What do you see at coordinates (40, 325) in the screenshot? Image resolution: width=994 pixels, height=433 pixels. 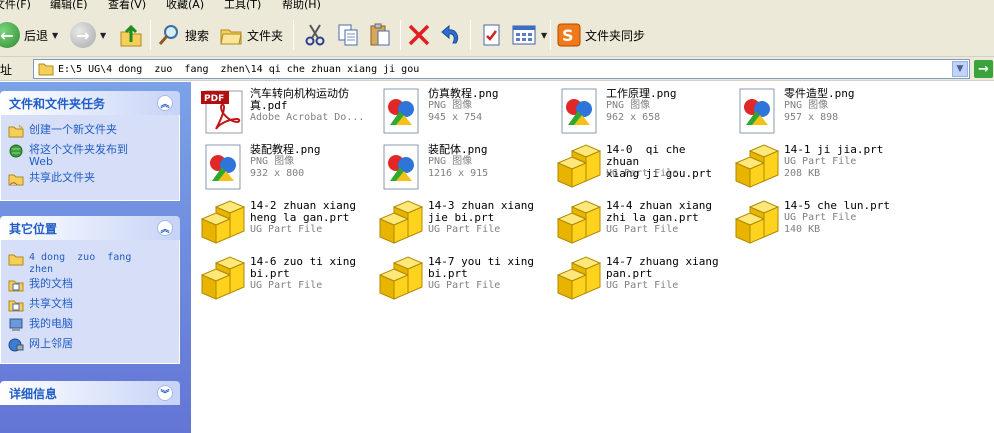 I see `place-my-computer: 我的电脑` at bounding box center [40, 325].